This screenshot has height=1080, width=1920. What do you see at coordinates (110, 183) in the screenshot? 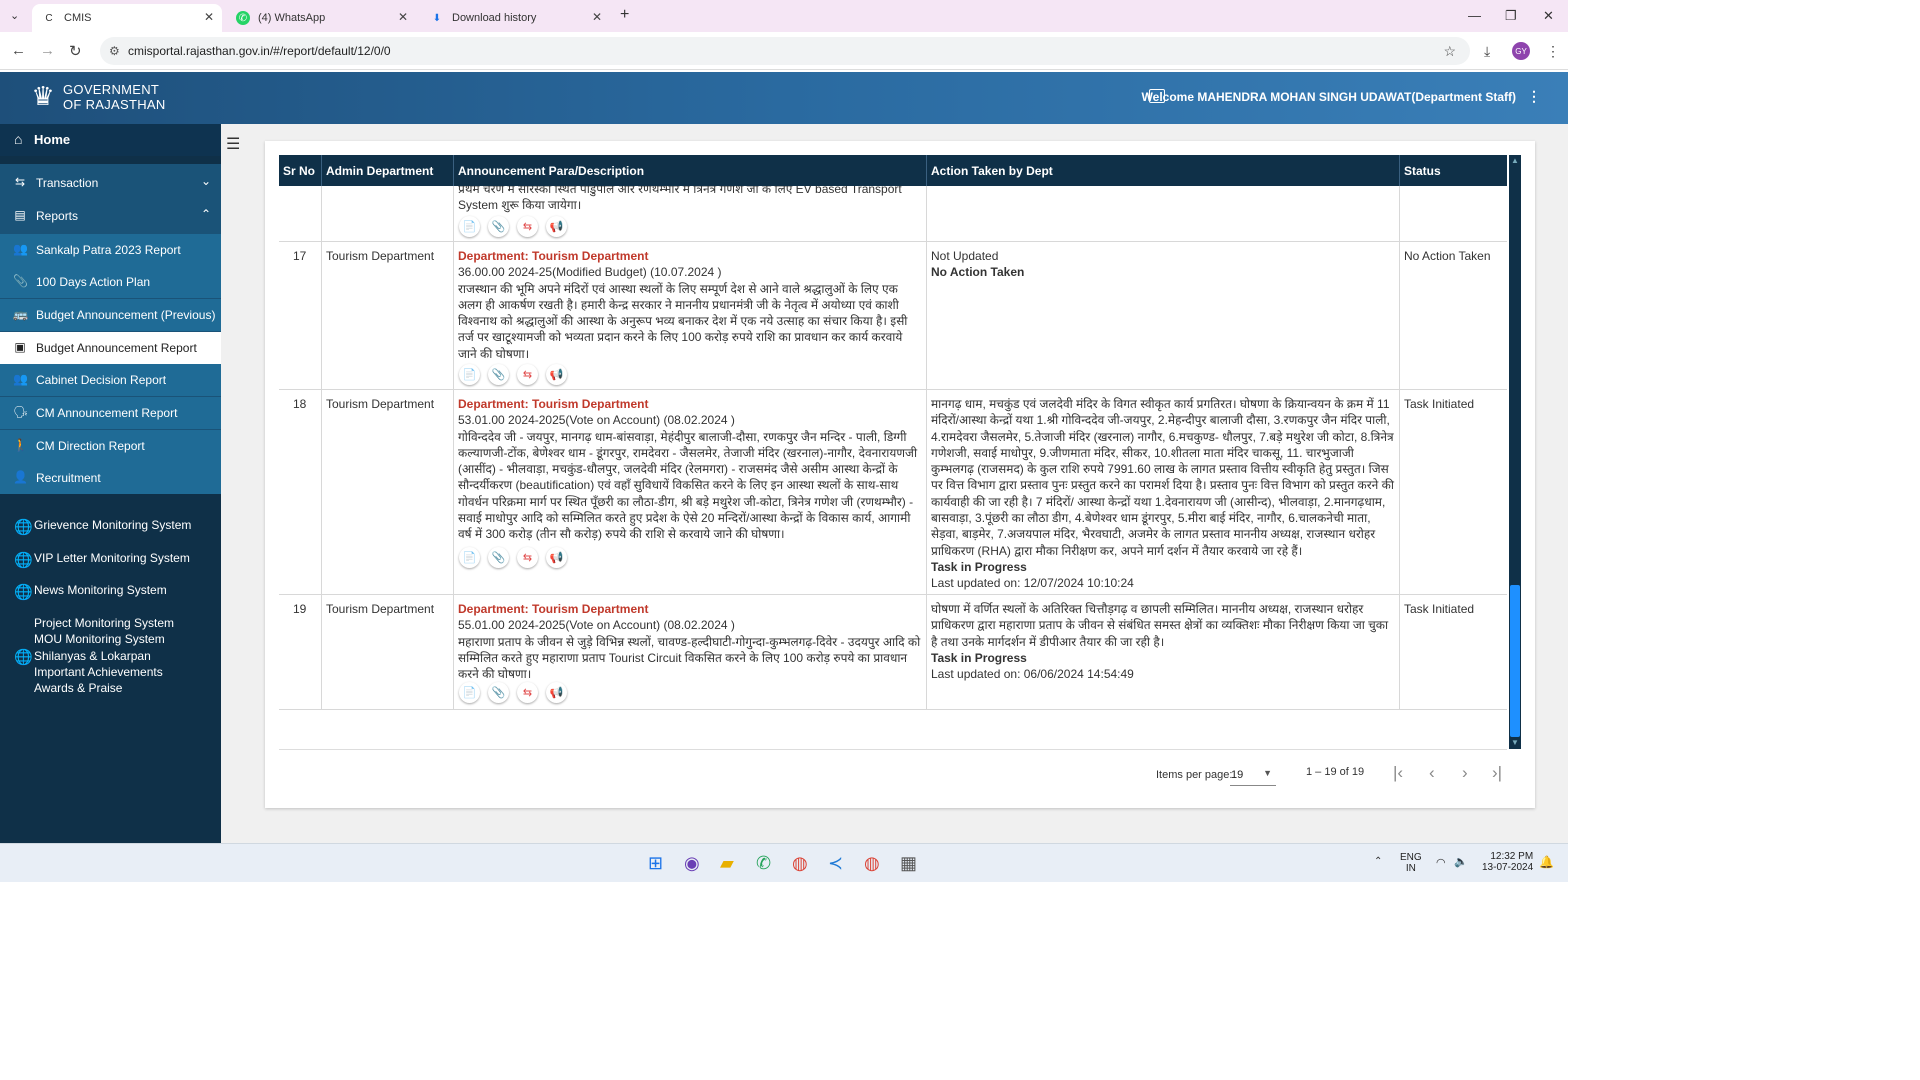
I see `sidebar-item-transaction: ⇆ Transaction ⌄` at bounding box center [110, 183].